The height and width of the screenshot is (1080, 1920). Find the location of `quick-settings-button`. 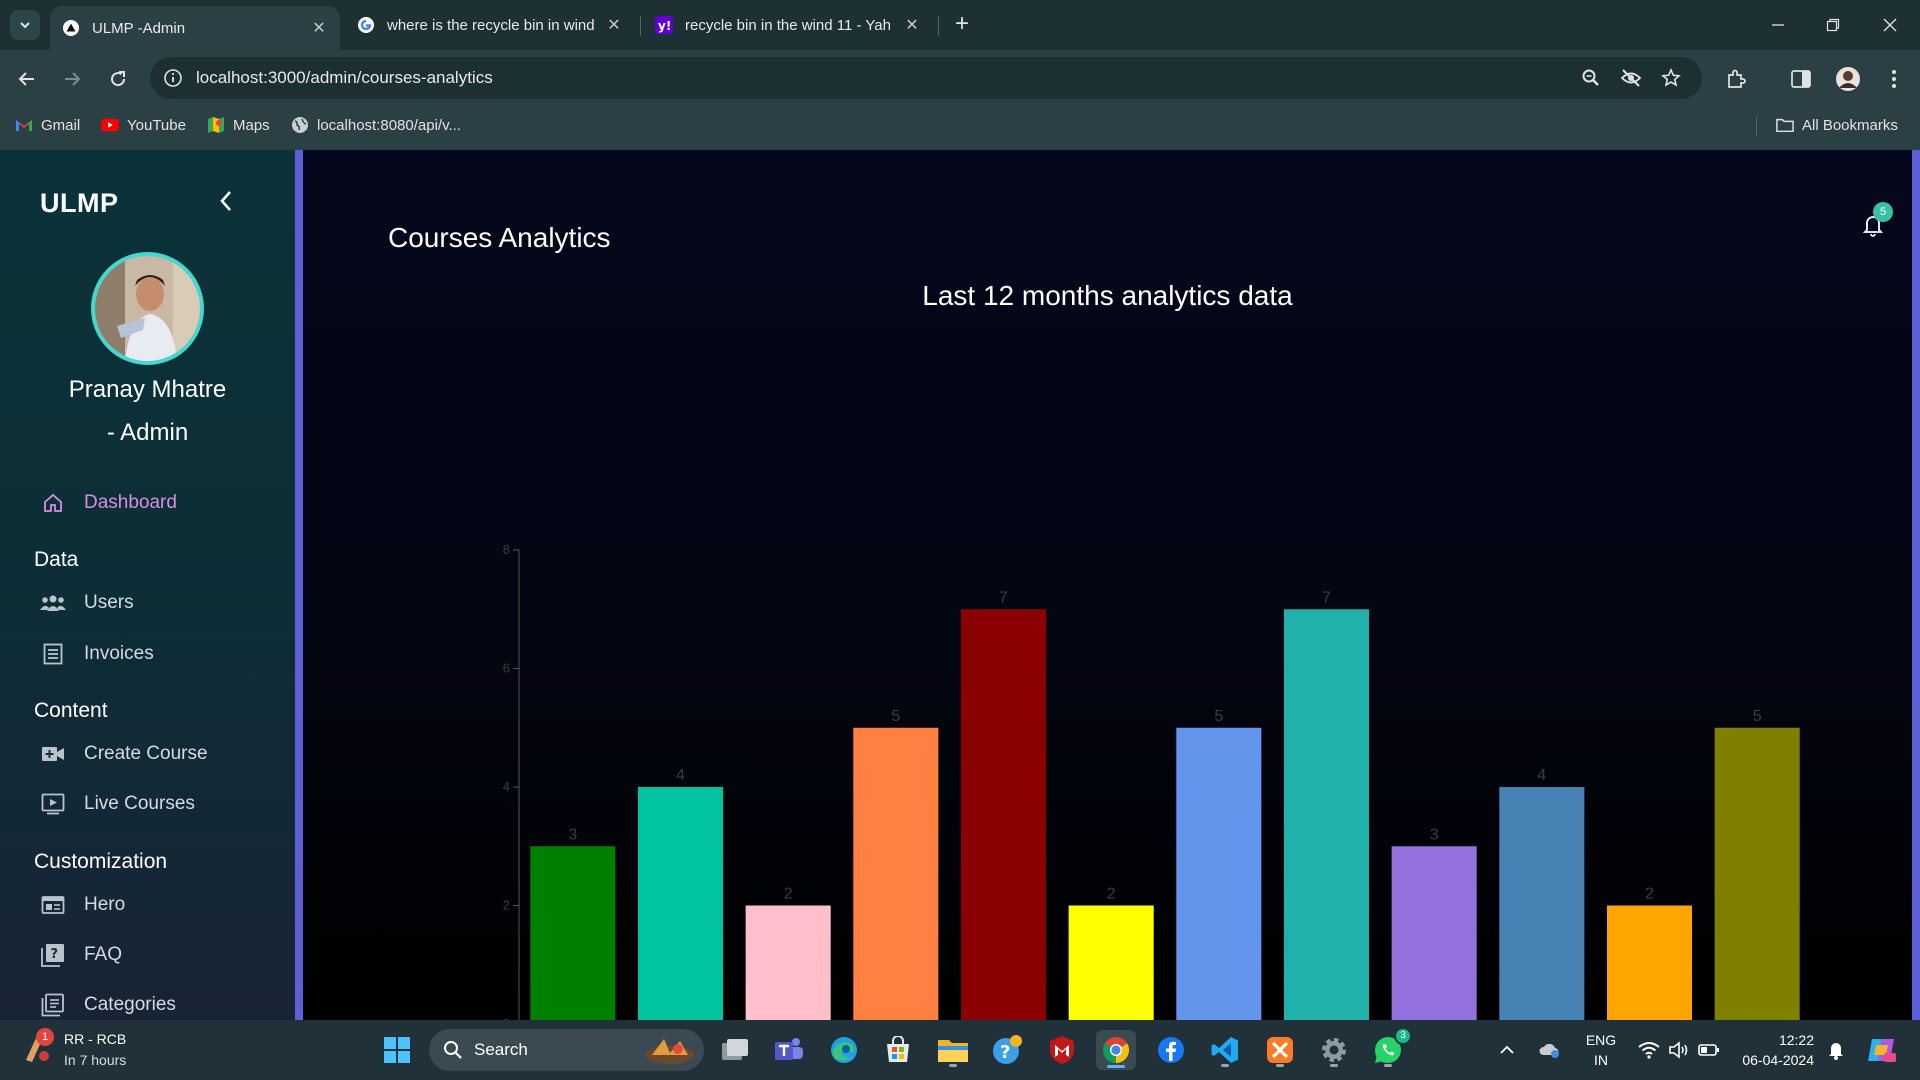

quick-settings-button is located at coordinates (1679, 1050).